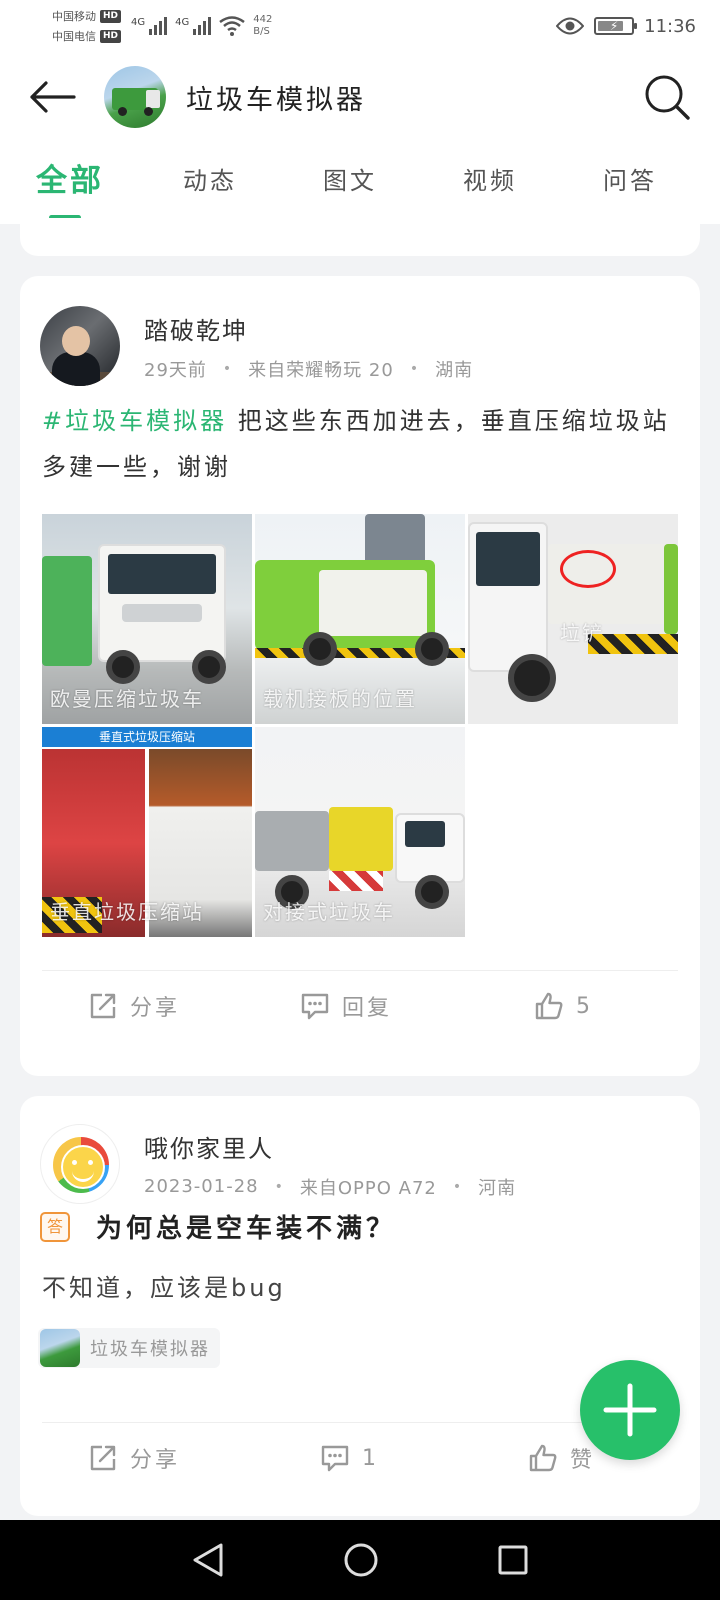 This screenshot has width=720, height=1600. What do you see at coordinates (584, 1006) in the screenshot?
I see `like-count: 5` at bounding box center [584, 1006].